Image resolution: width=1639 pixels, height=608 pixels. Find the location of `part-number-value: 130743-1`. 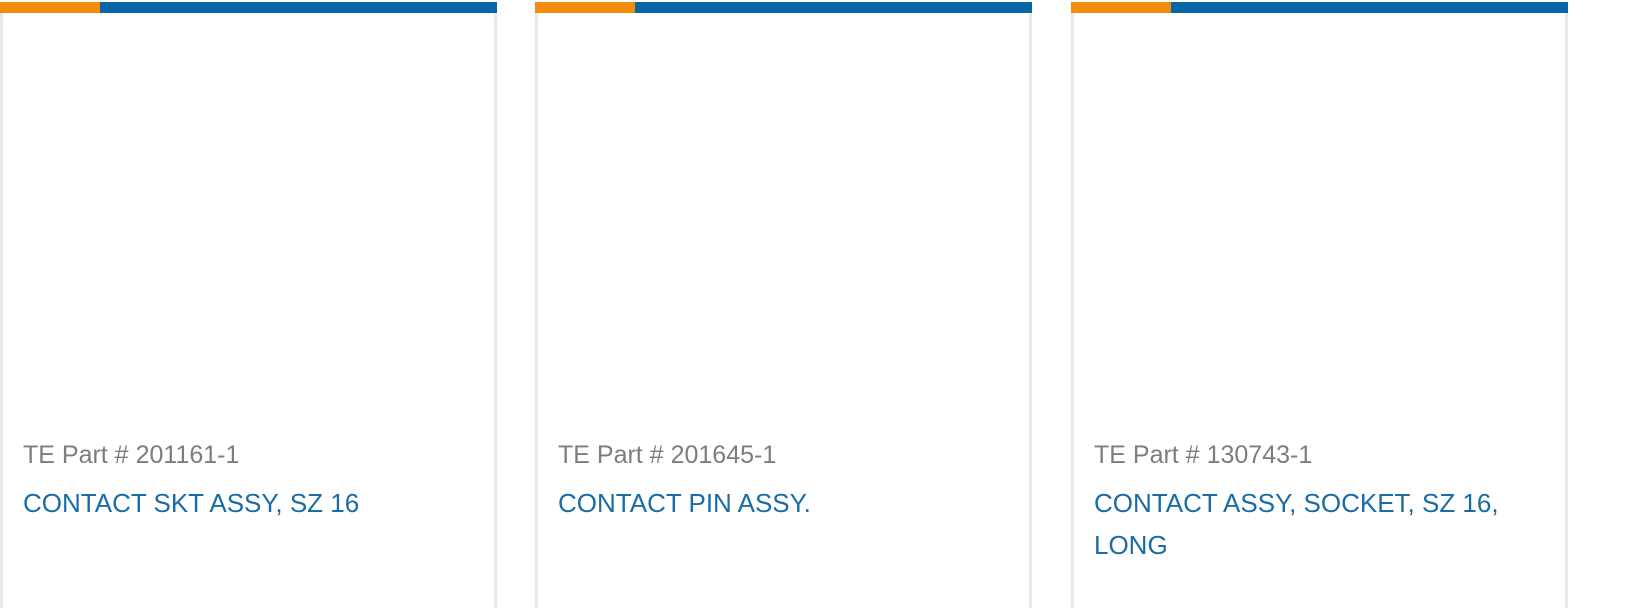

part-number-value: 130743-1 is located at coordinates (1259, 455).